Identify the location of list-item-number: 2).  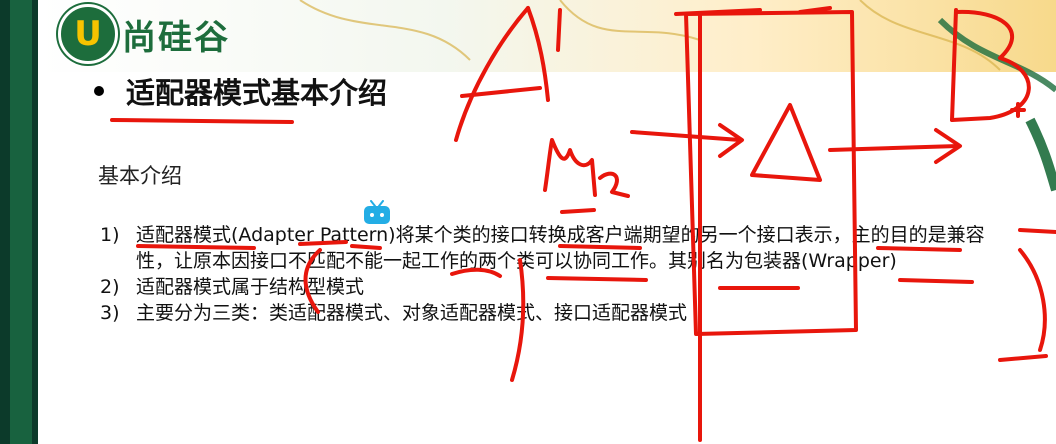
(110, 287).